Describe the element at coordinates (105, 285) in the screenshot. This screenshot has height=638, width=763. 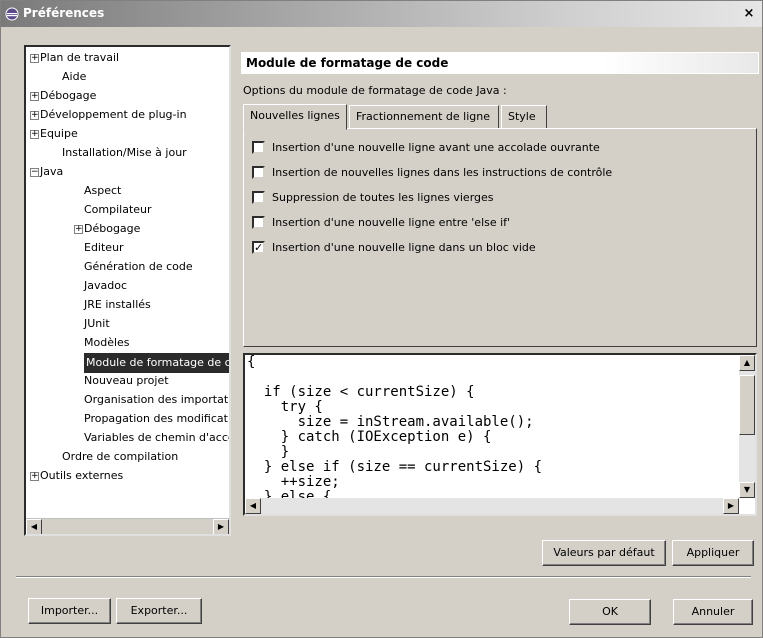
I see `tree-item-label: Javadoc` at that location.